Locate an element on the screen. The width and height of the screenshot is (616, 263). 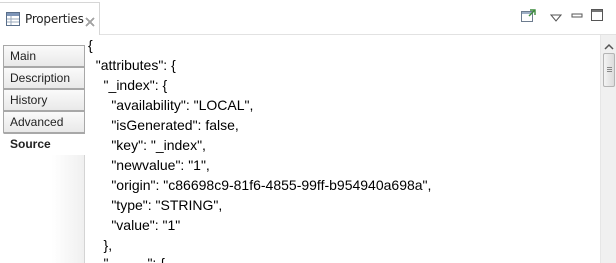
minimize-icon is located at coordinates (578, 16).